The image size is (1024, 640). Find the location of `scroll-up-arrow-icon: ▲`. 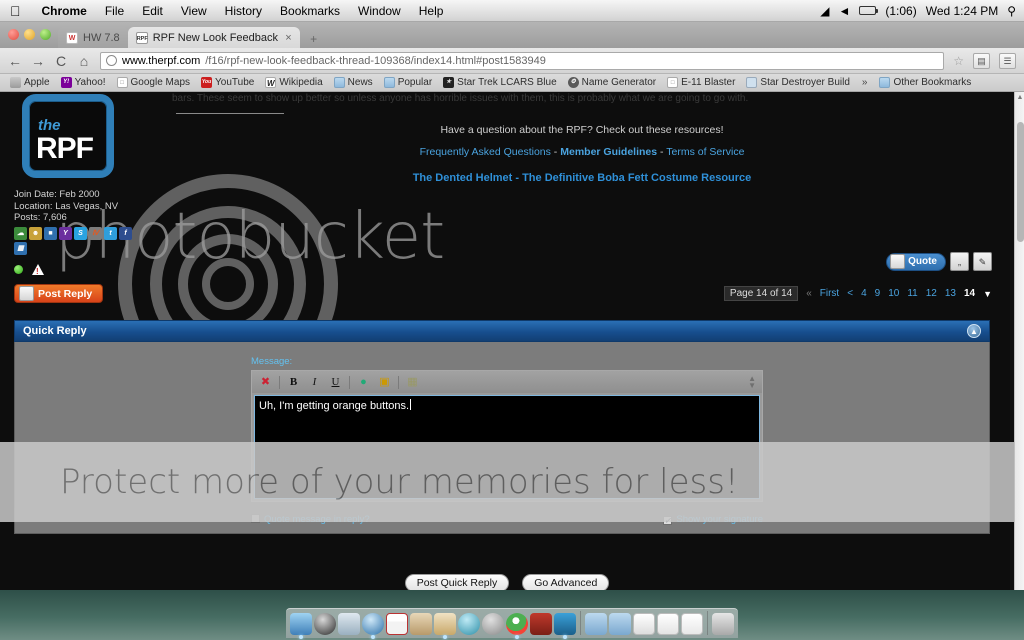

scroll-up-arrow-icon: ▲ is located at coordinates (1019, 97).